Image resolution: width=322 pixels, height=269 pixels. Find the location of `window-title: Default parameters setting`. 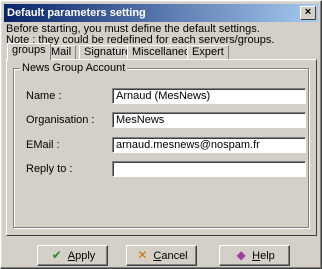

window-title: Default parameters setting is located at coordinates (76, 13).